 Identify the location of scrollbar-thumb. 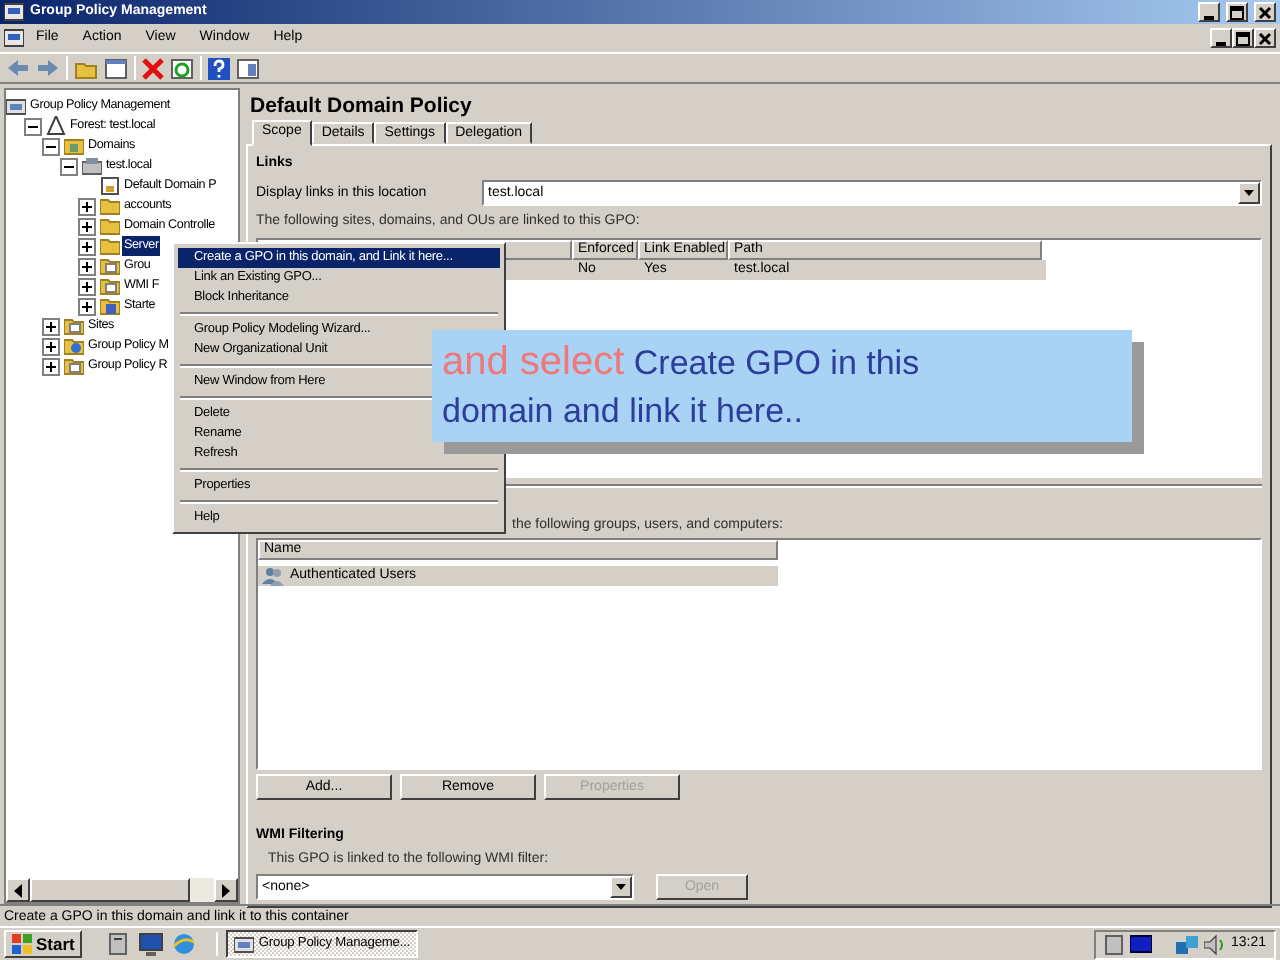
(110, 890).